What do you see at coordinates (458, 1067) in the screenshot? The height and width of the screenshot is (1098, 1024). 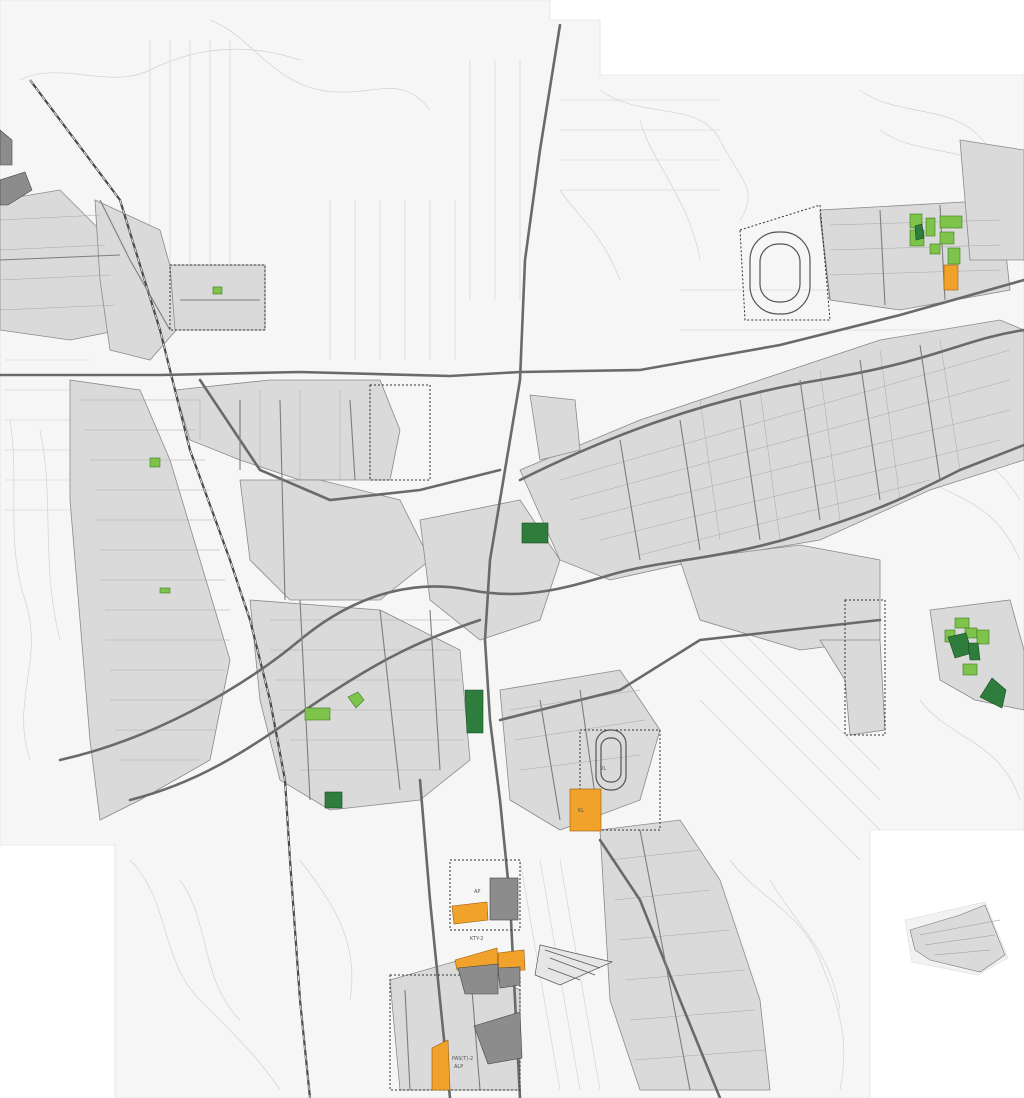 I see `zone-label-alp: ALP` at bounding box center [458, 1067].